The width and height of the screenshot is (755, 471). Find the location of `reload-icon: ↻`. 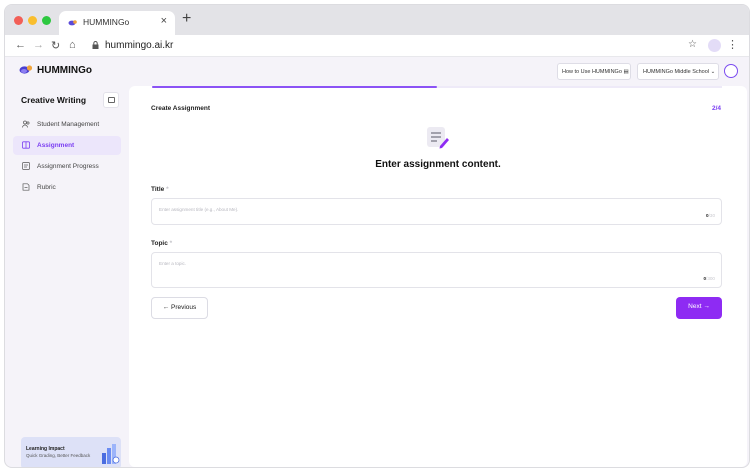

reload-icon: ↻ is located at coordinates (55, 45).